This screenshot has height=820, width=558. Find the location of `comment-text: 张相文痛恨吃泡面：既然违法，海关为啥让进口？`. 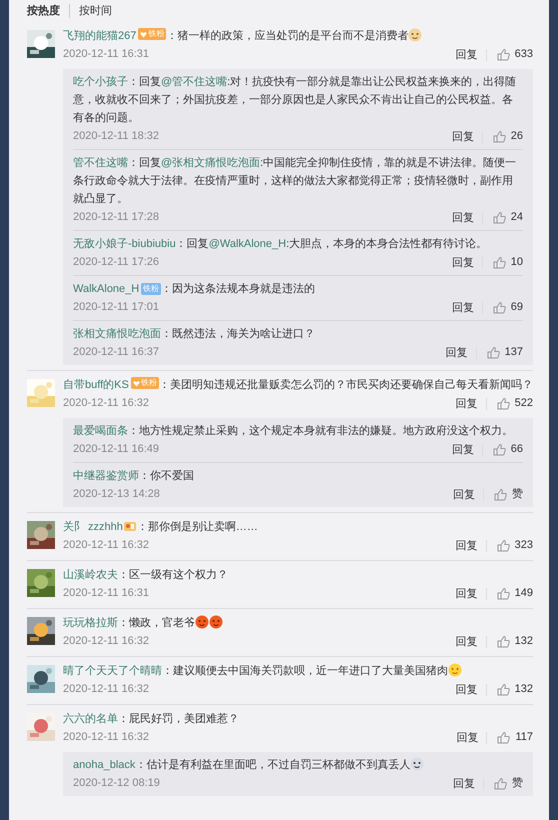

comment-text: 张相文痛恨吃泡面：既然违法，海关为啥让进口？ is located at coordinates (194, 334).